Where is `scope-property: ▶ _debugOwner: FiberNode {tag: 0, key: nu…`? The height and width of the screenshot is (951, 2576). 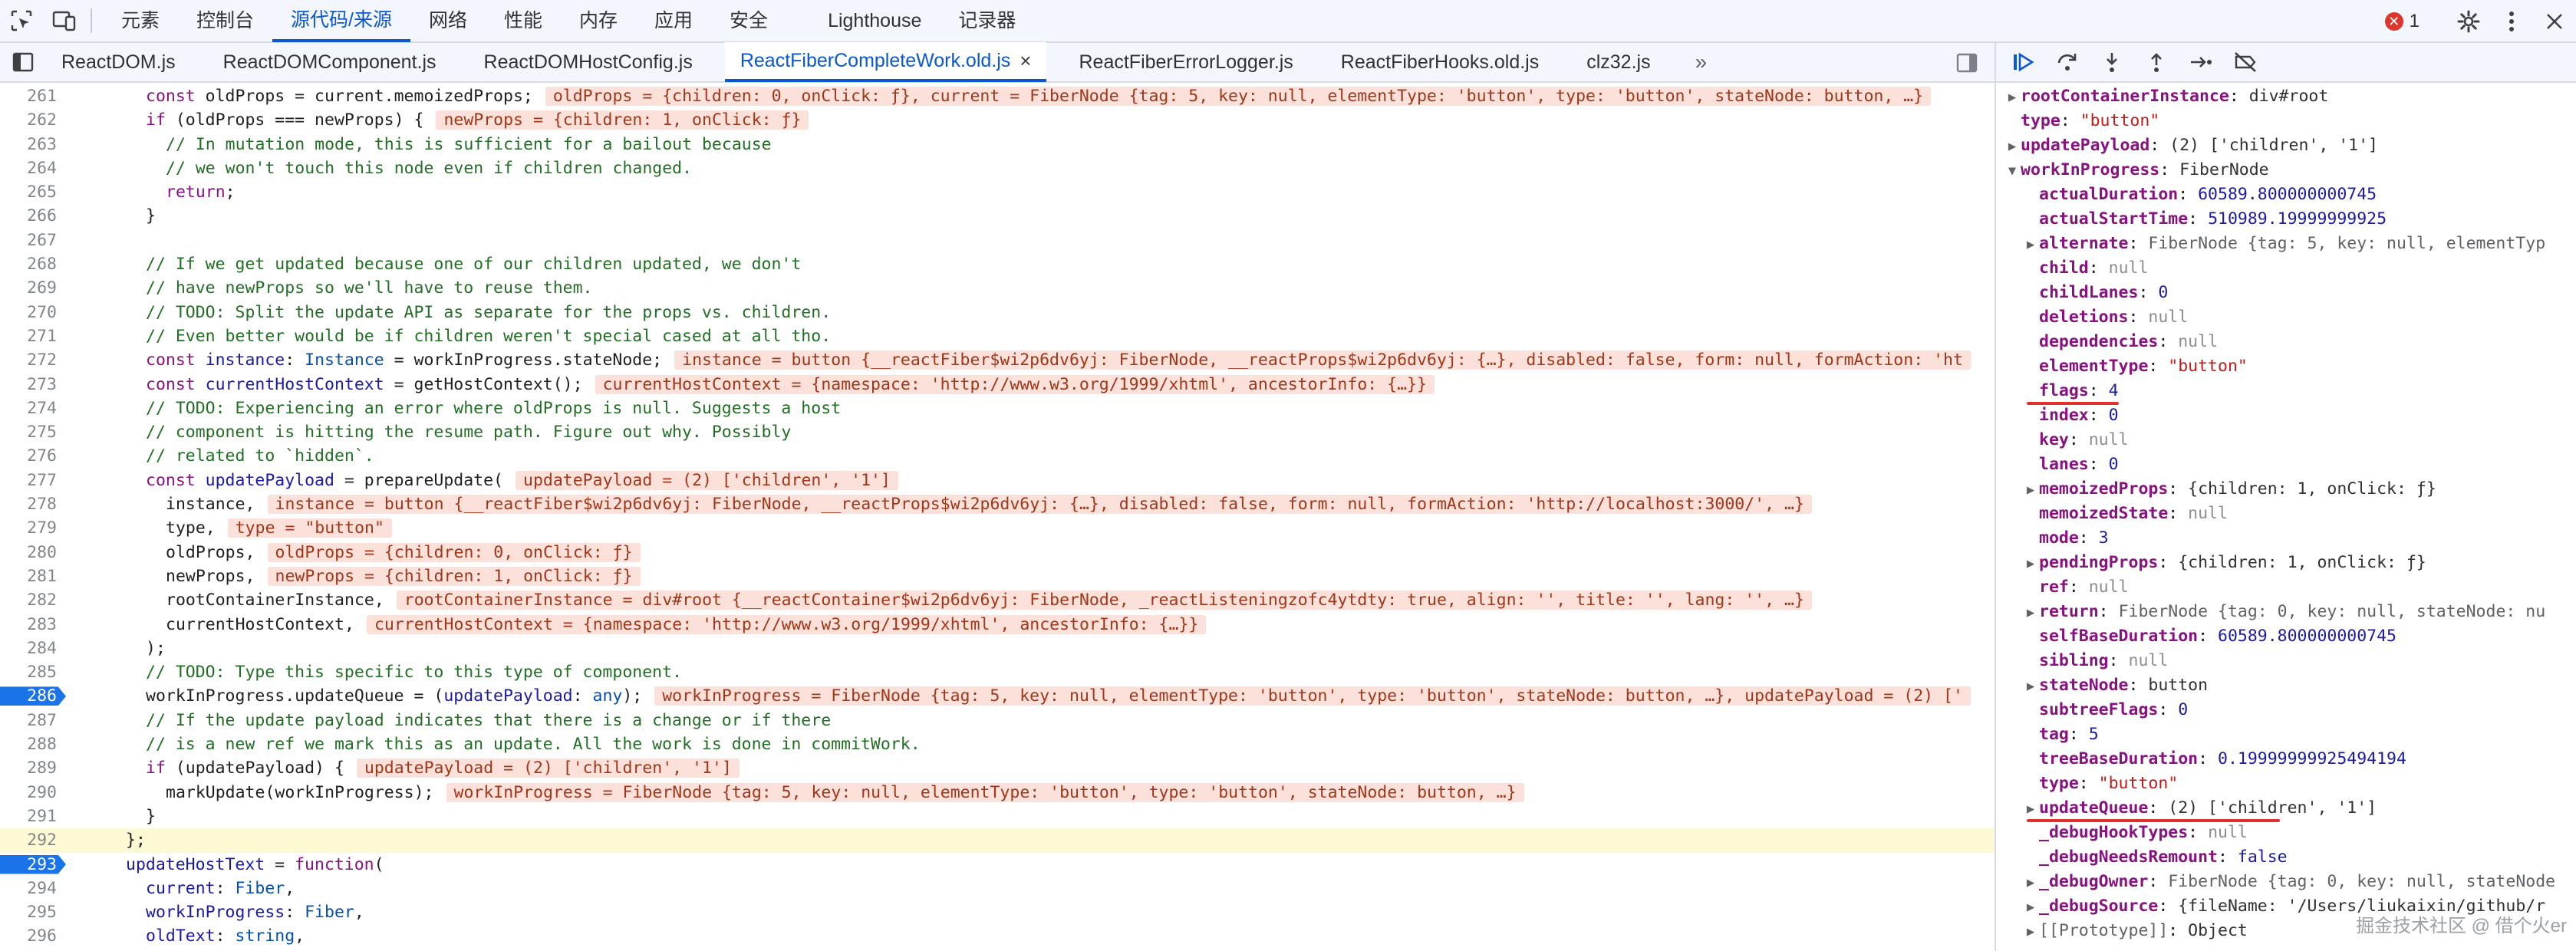 scope-property: ▶ _debugOwner: FiberNode {tag: 0, key: nu… is located at coordinates (2286, 882).